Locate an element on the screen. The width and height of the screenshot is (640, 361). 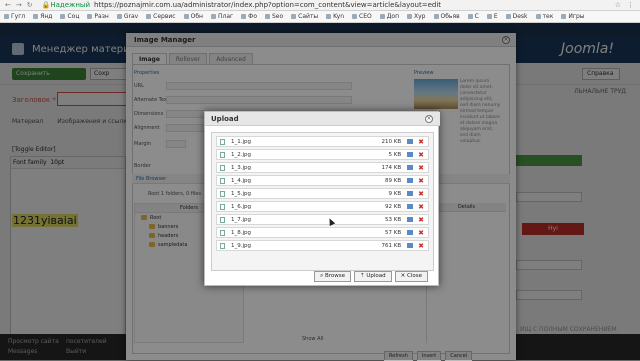
file-name: 1_8.jpg is located at coordinates (241, 232).